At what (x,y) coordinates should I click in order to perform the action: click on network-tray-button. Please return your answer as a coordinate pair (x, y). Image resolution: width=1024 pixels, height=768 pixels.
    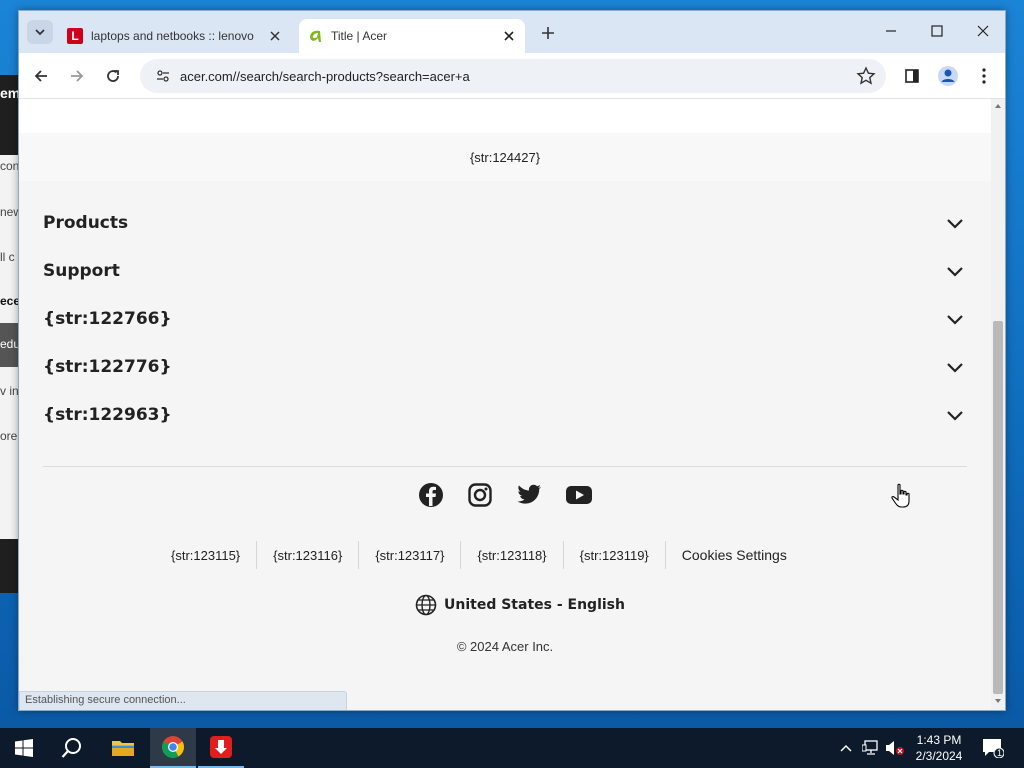
    Looking at the image, I should click on (871, 748).